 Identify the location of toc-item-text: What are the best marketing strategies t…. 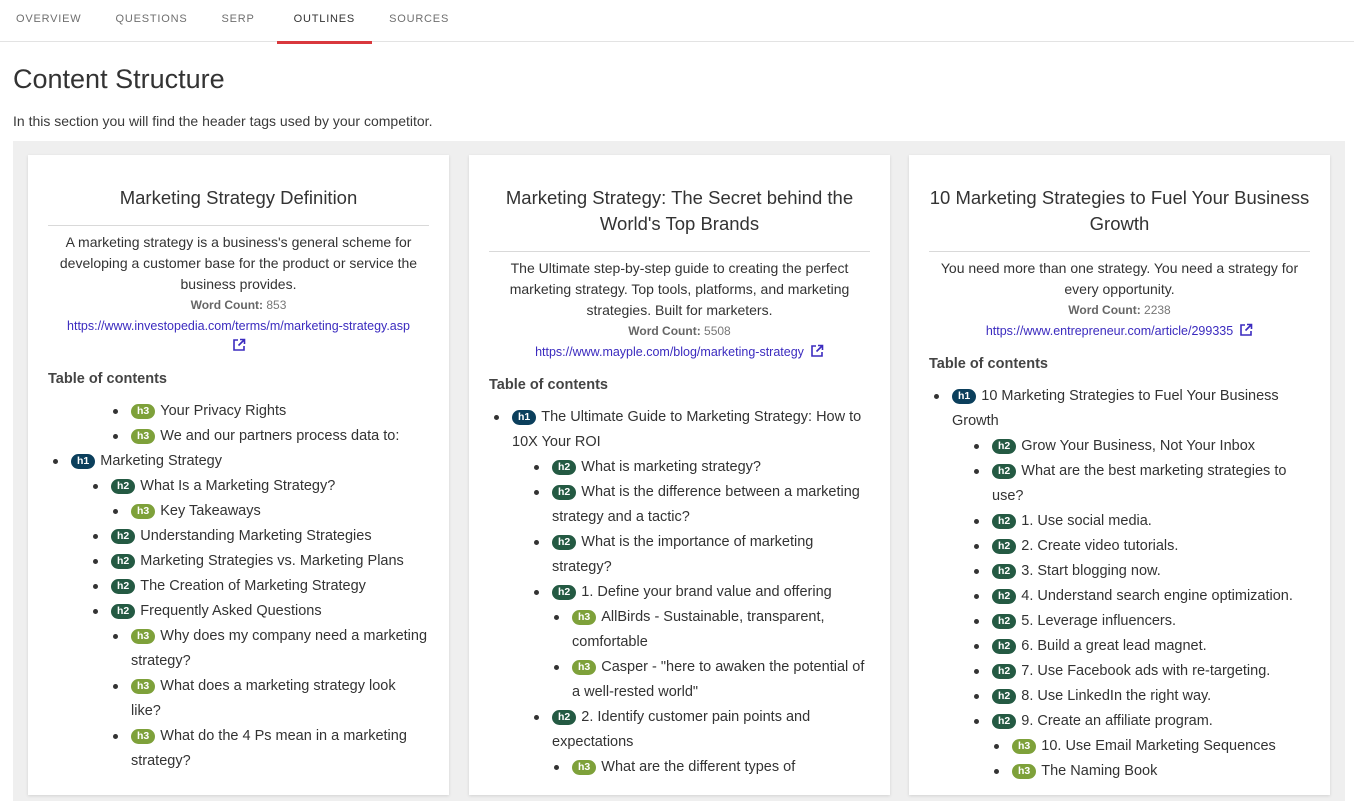
(1139, 483).